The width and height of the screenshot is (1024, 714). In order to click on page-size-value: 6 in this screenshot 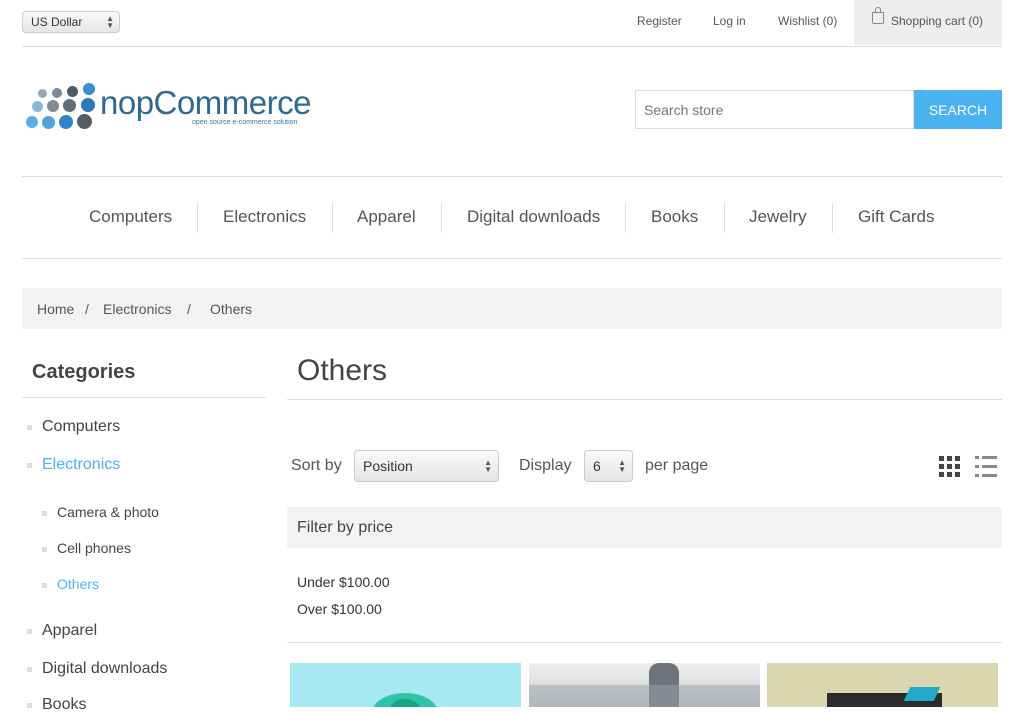, I will do `click(597, 466)`.